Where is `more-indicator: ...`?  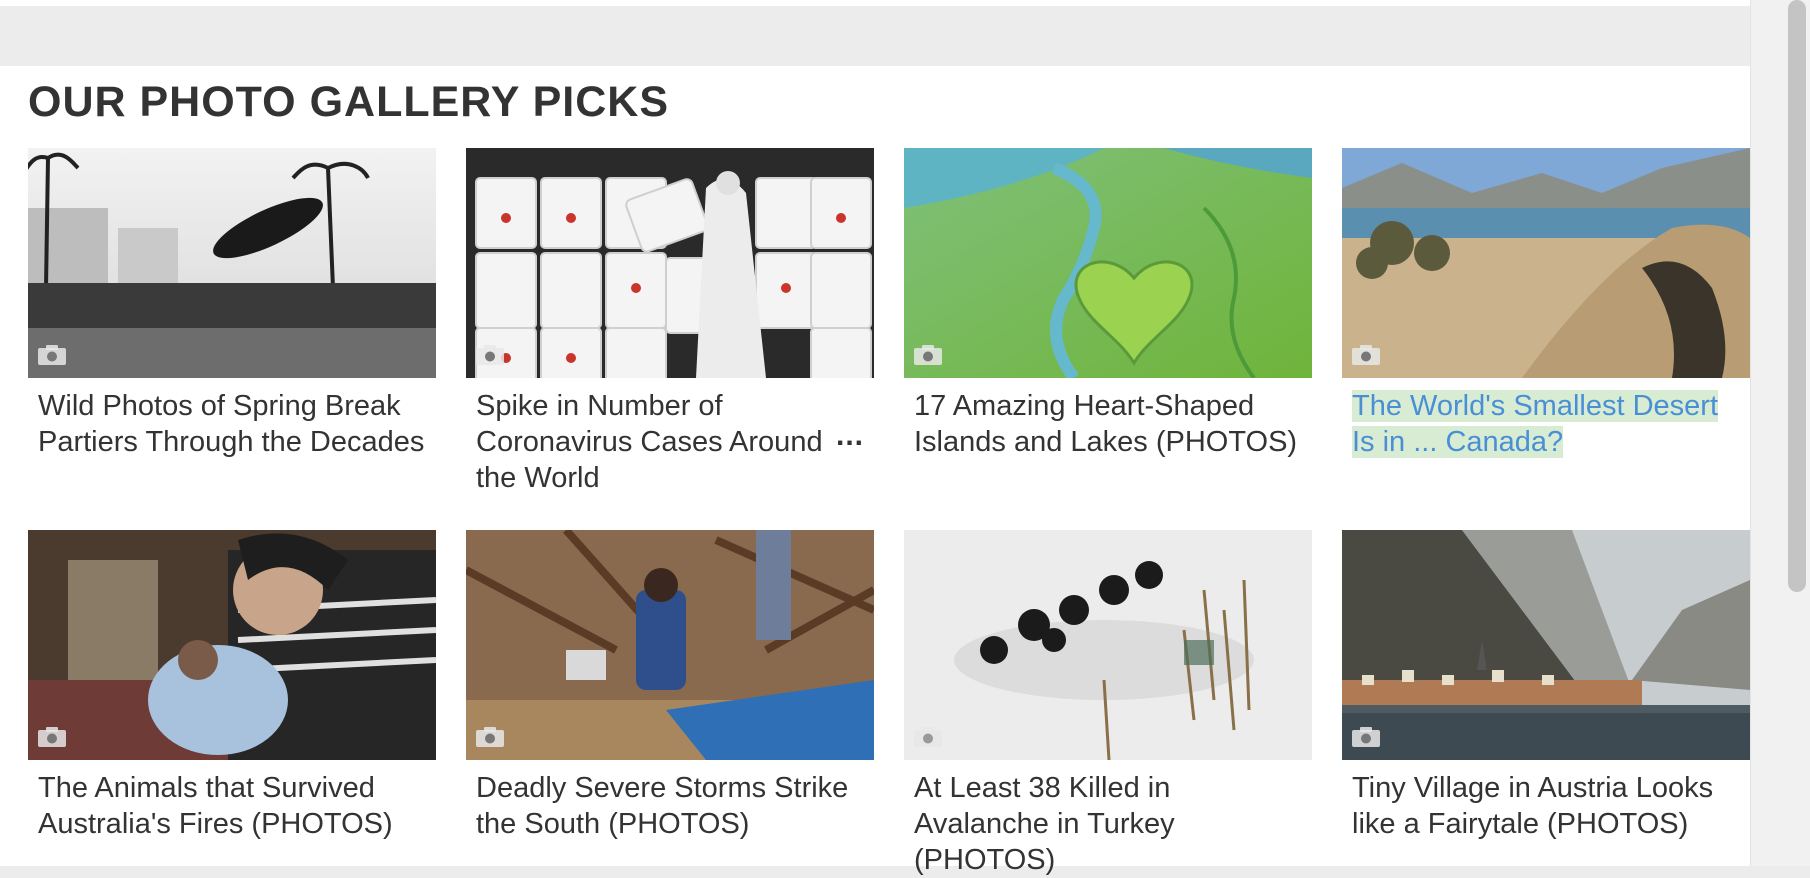
more-indicator: ... is located at coordinates (850, 436).